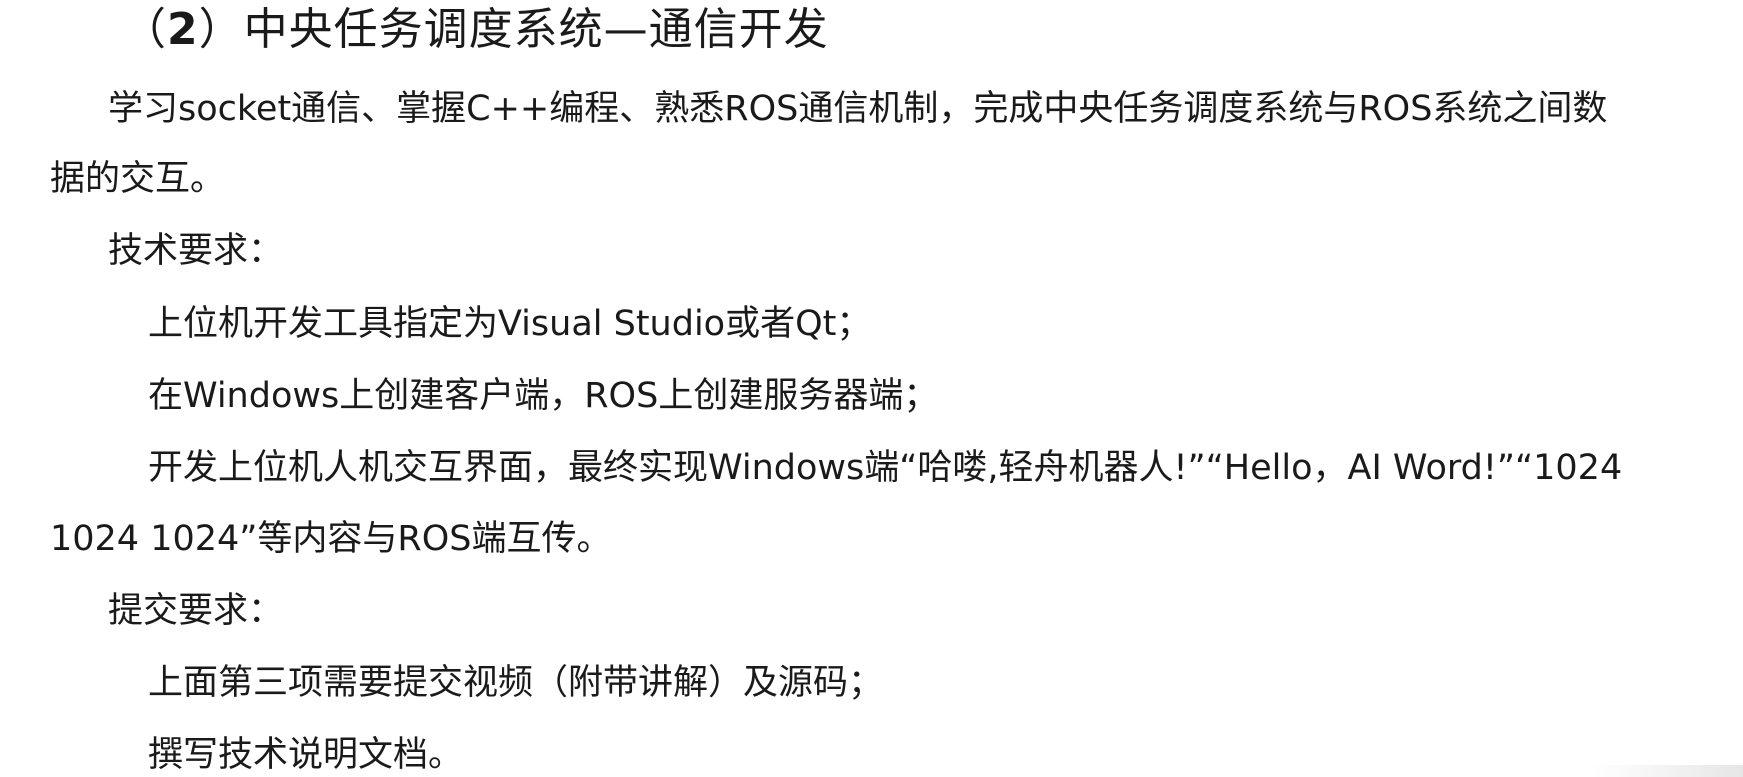  I want to click on title-text: ）中央任务调度系统—通信开发, so click(513, 29).